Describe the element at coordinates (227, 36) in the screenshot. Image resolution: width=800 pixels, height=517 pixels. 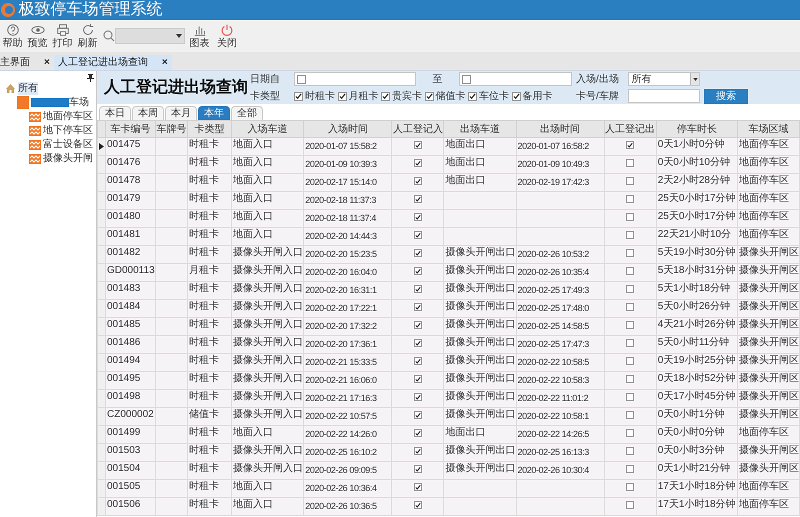
I see `toolbar-button: 关闭` at that location.